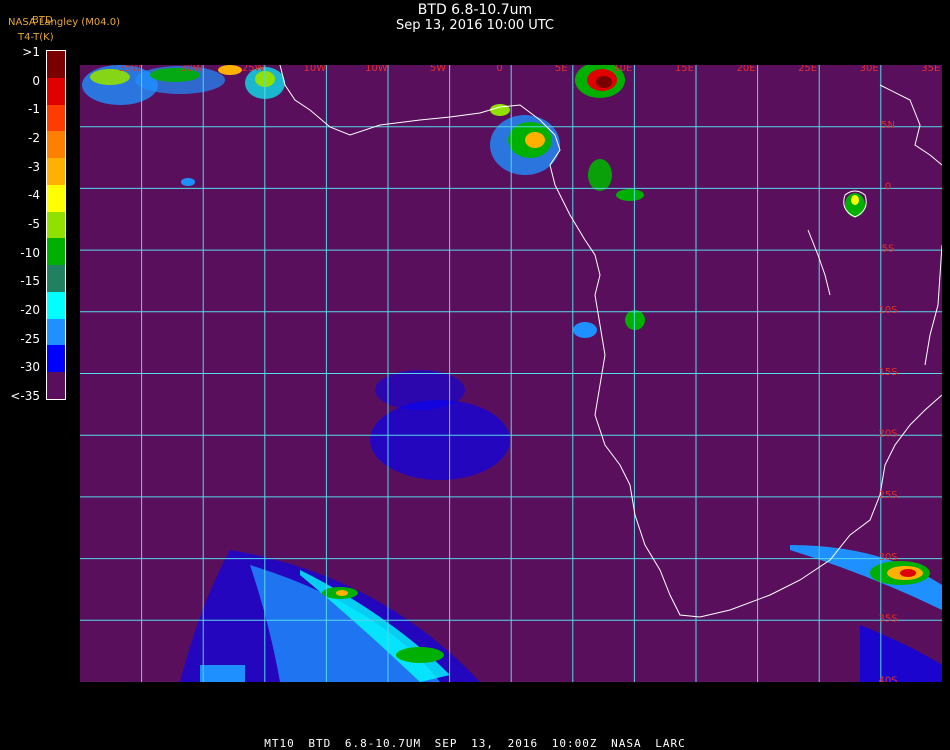  I want to click on latitude-label: 40S, so click(887, 678).